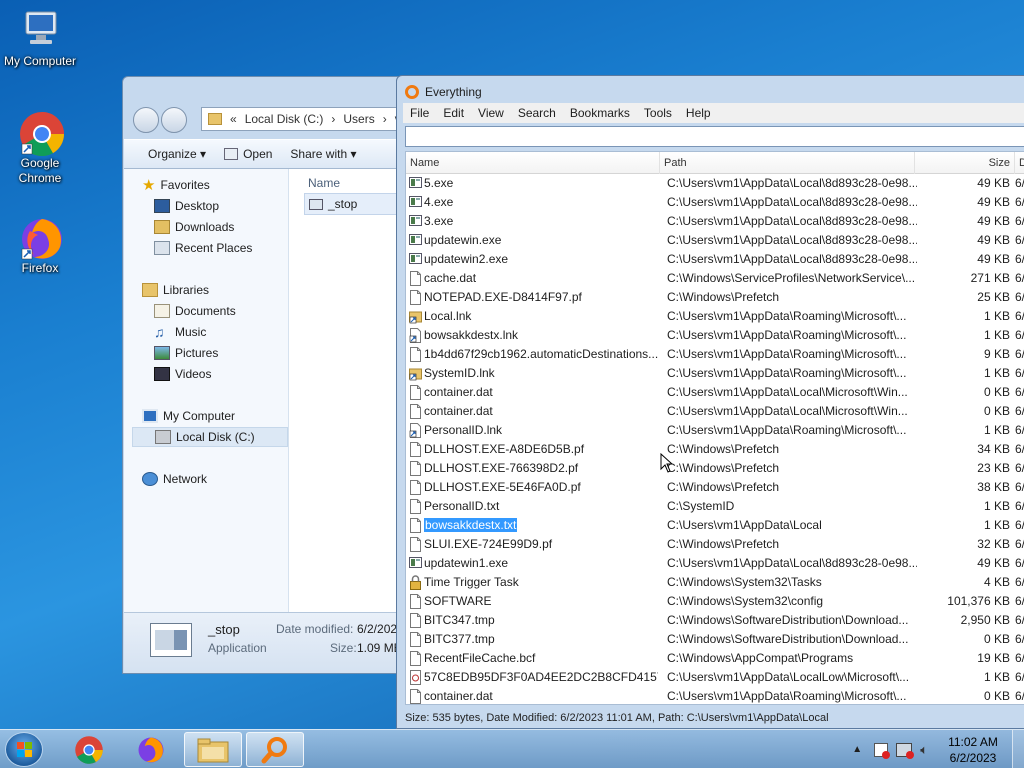 This screenshot has height=768, width=1024. I want to click on title-bar: Everything, so click(443, 92).